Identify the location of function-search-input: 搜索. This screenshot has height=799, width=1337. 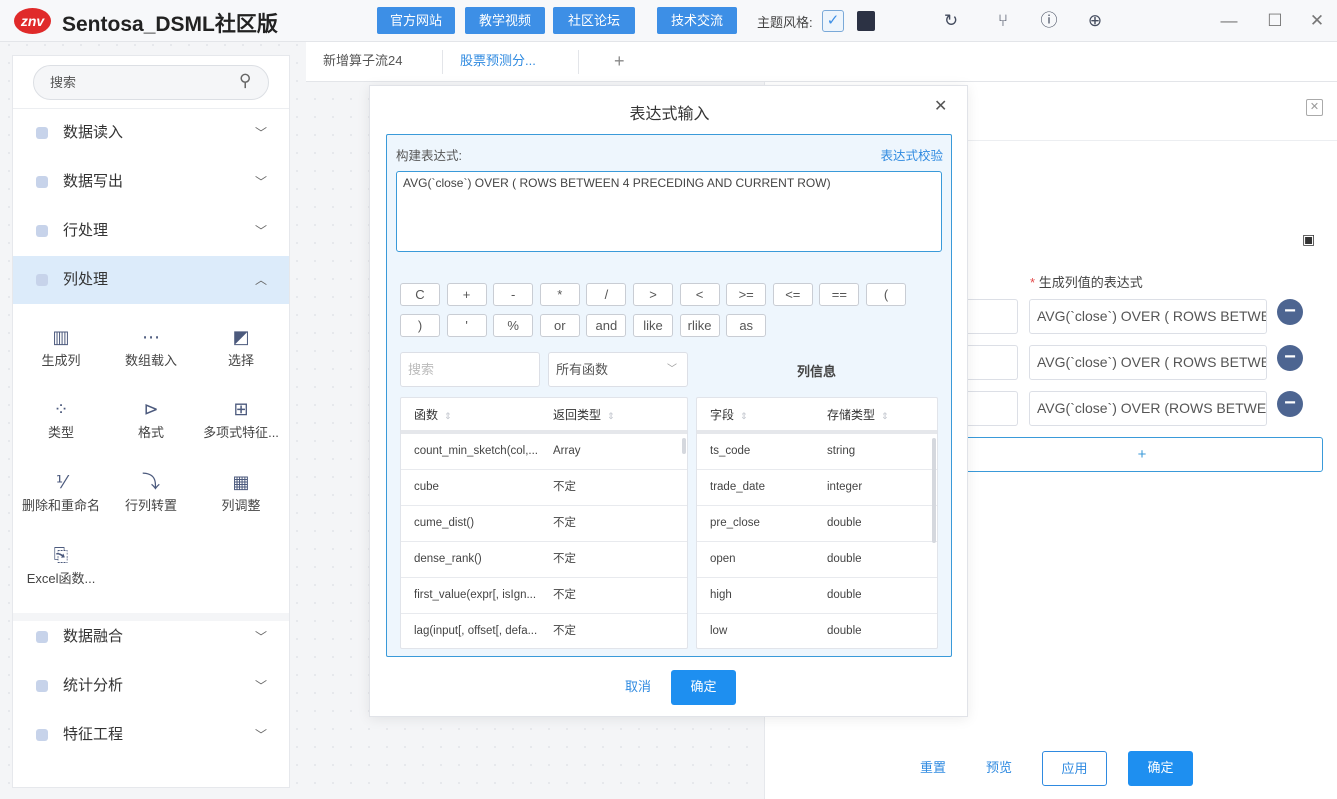
(470, 369).